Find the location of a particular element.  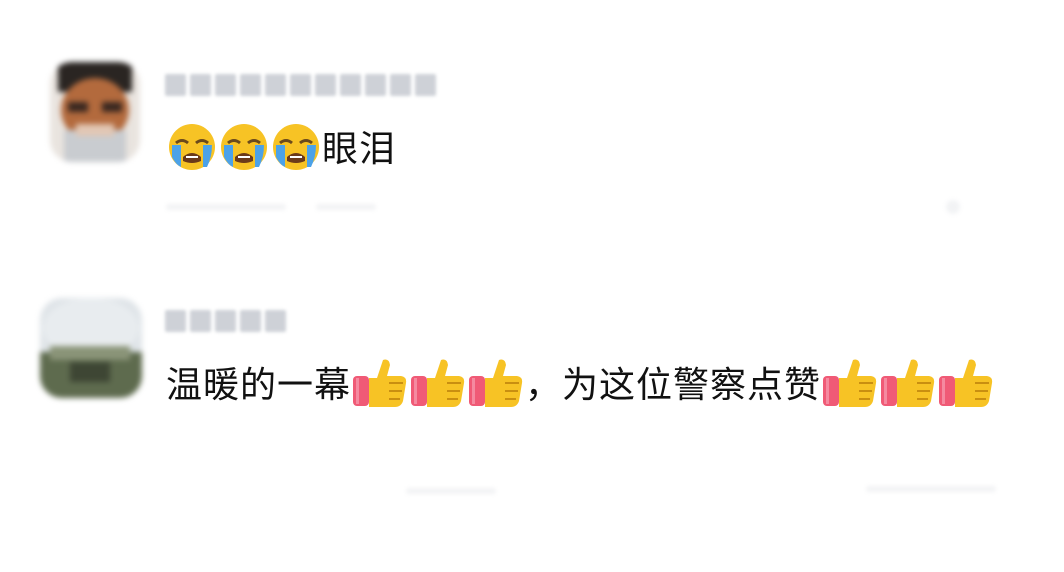

comment-text: 眼泪 is located at coordinates (281, 150).